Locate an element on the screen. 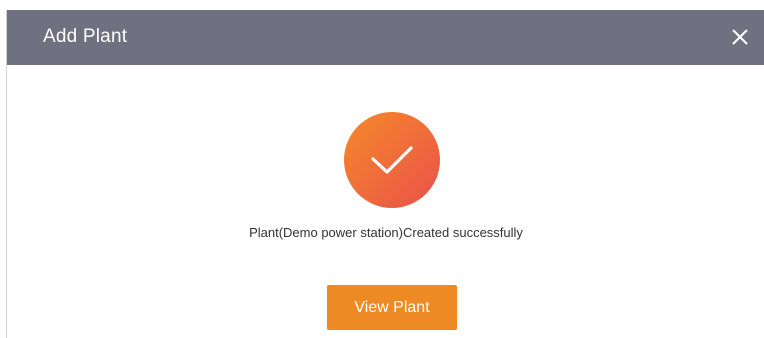  success-badge is located at coordinates (392, 160).